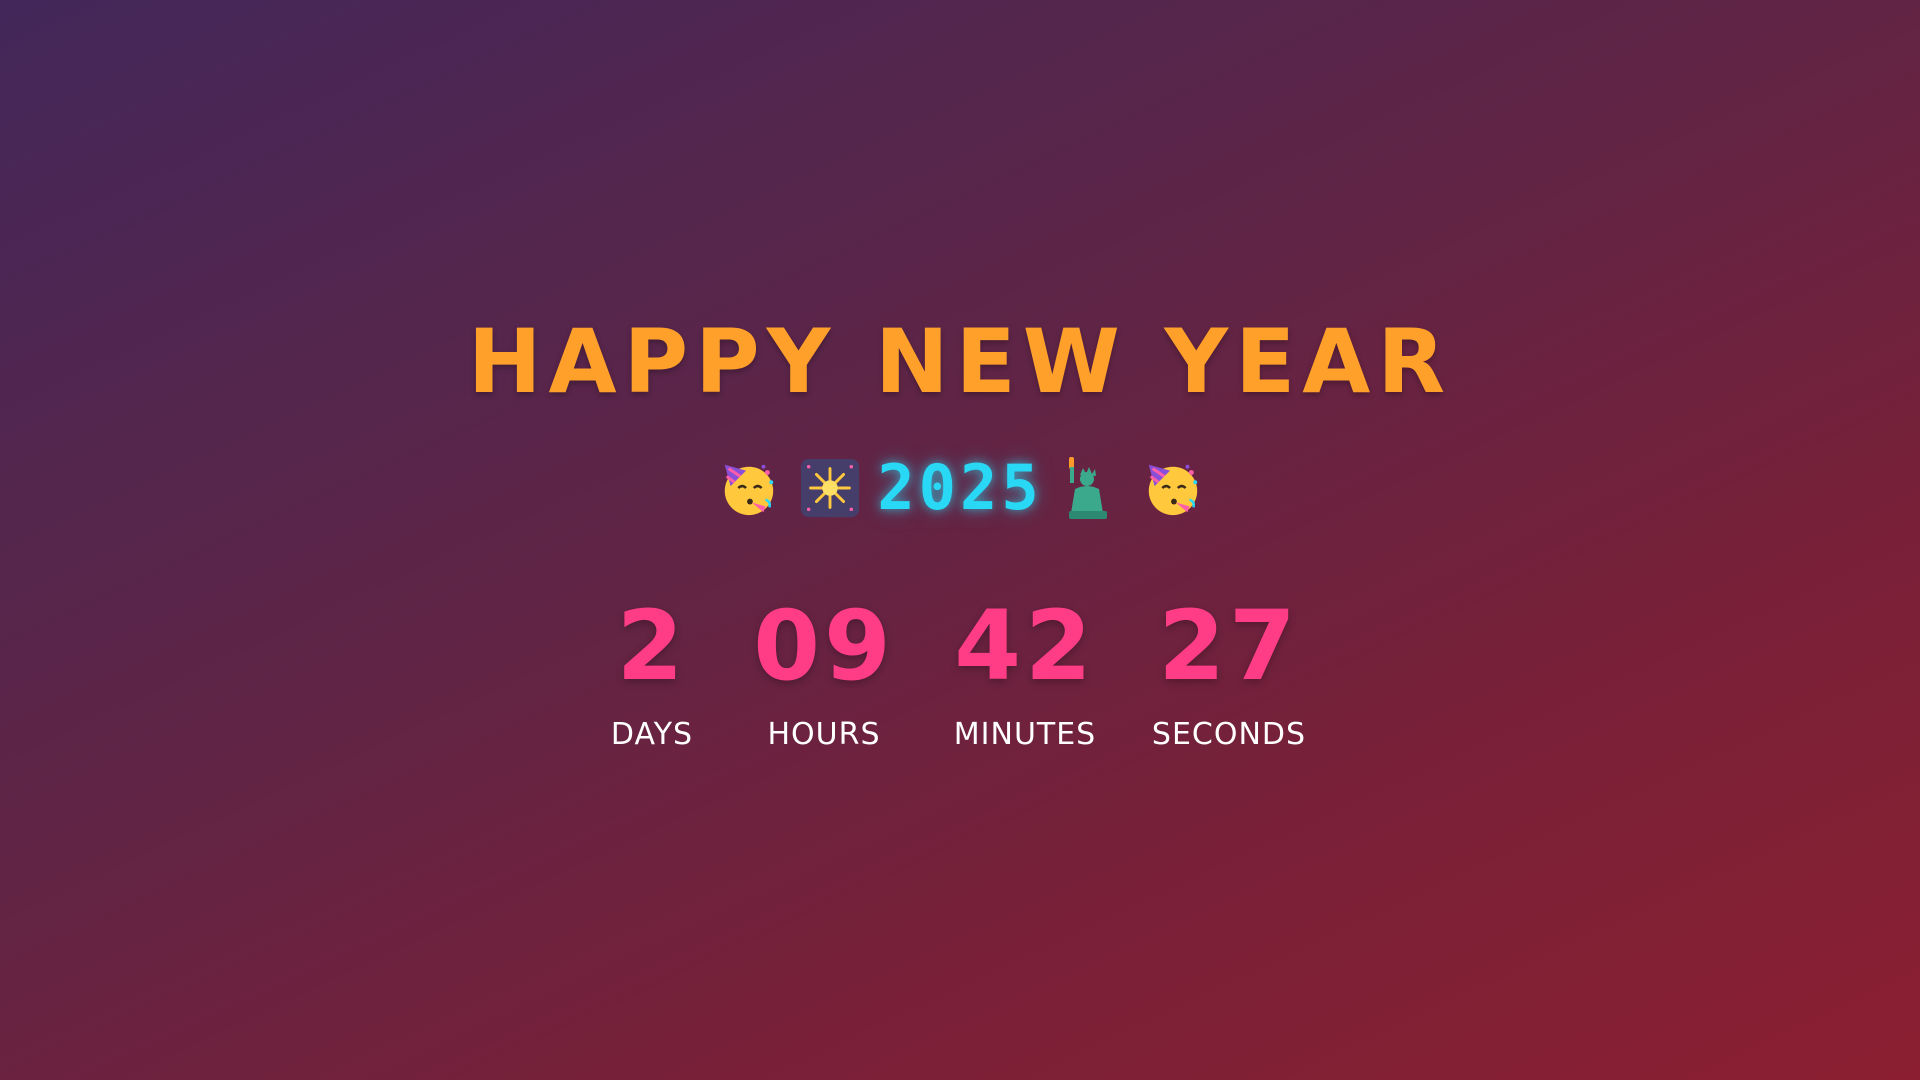 This screenshot has width=1920, height=1080. I want to click on countdown-hours: 09 HOURS, so click(824, 674).